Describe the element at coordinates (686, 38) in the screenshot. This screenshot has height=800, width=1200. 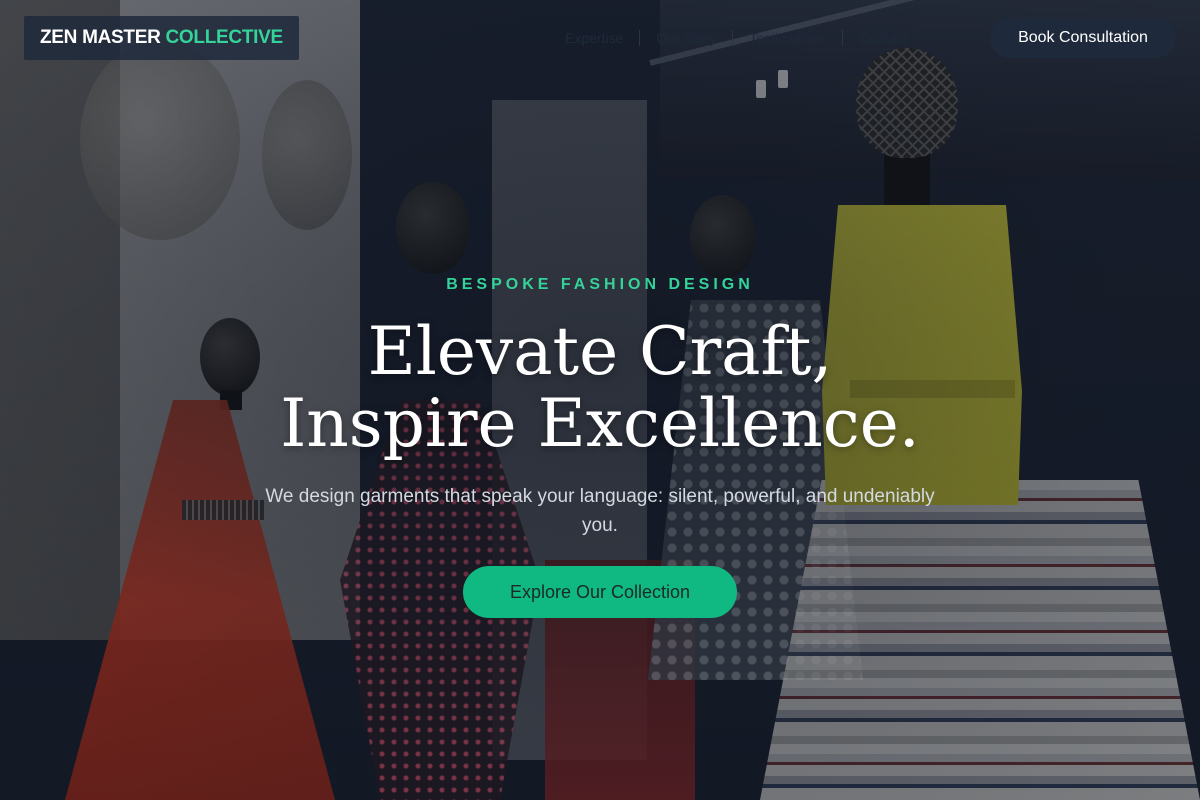
I see `nav-link-our-story: Our Story` at that location.